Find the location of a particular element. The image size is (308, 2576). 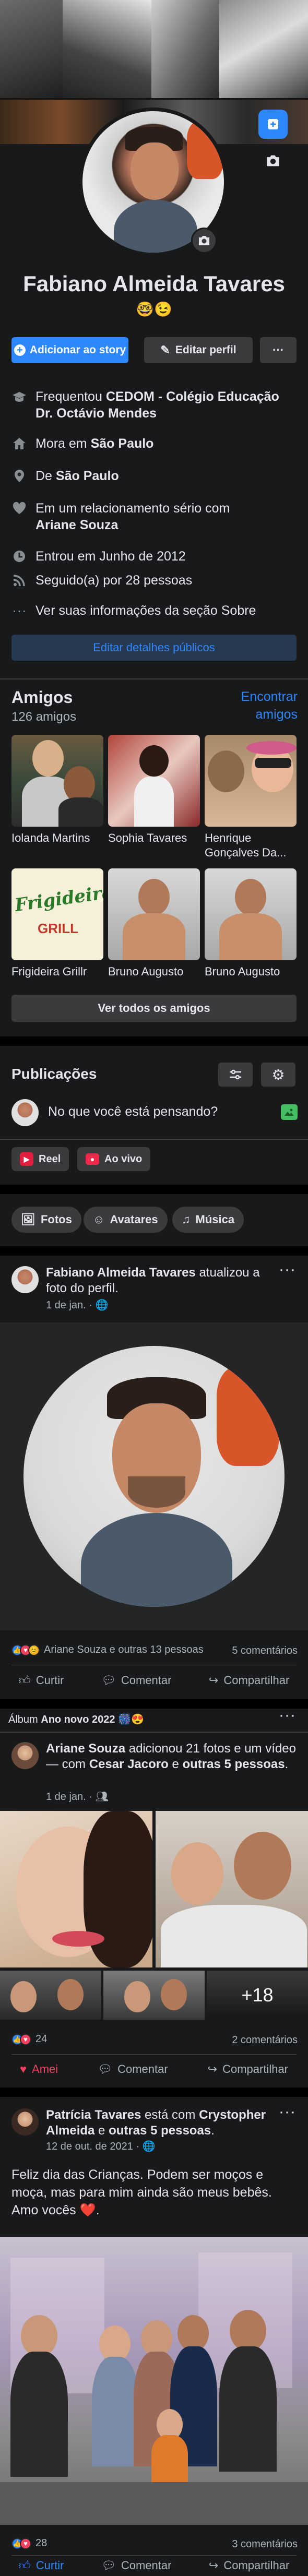

school-icon is located at coordinates (19, 397).